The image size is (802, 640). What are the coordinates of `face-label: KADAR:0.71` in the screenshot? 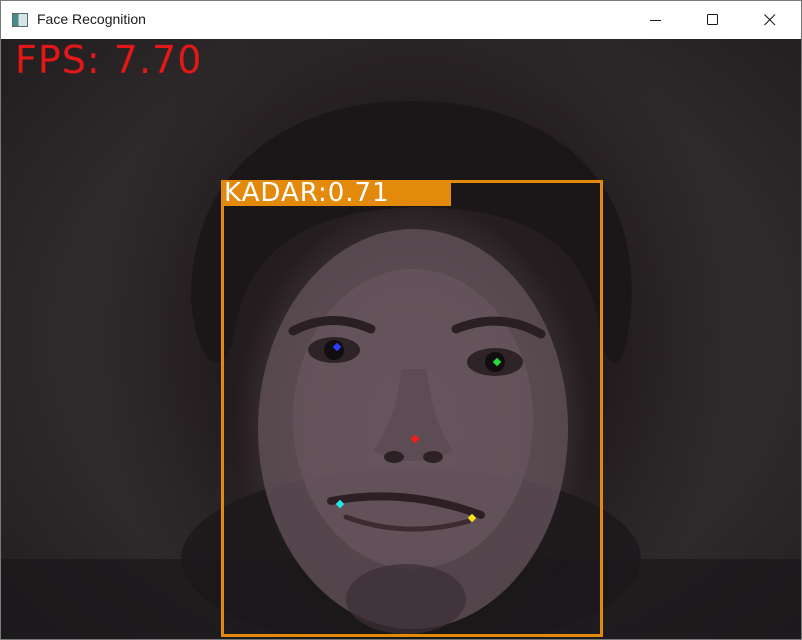 It's located at (307, 193).